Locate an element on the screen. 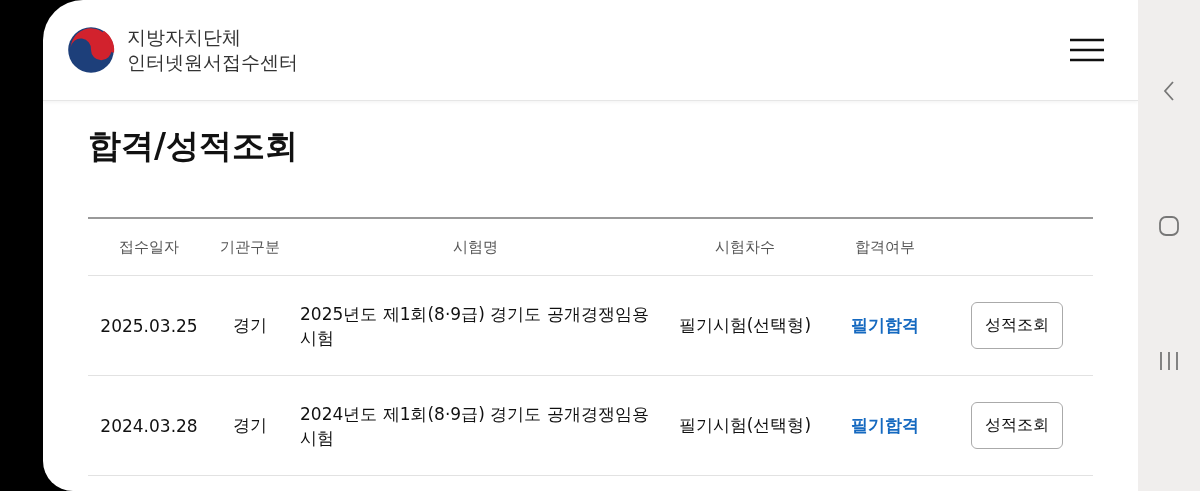  table-cell-text: 2024.03.28 is located at coordinates (149, 425).